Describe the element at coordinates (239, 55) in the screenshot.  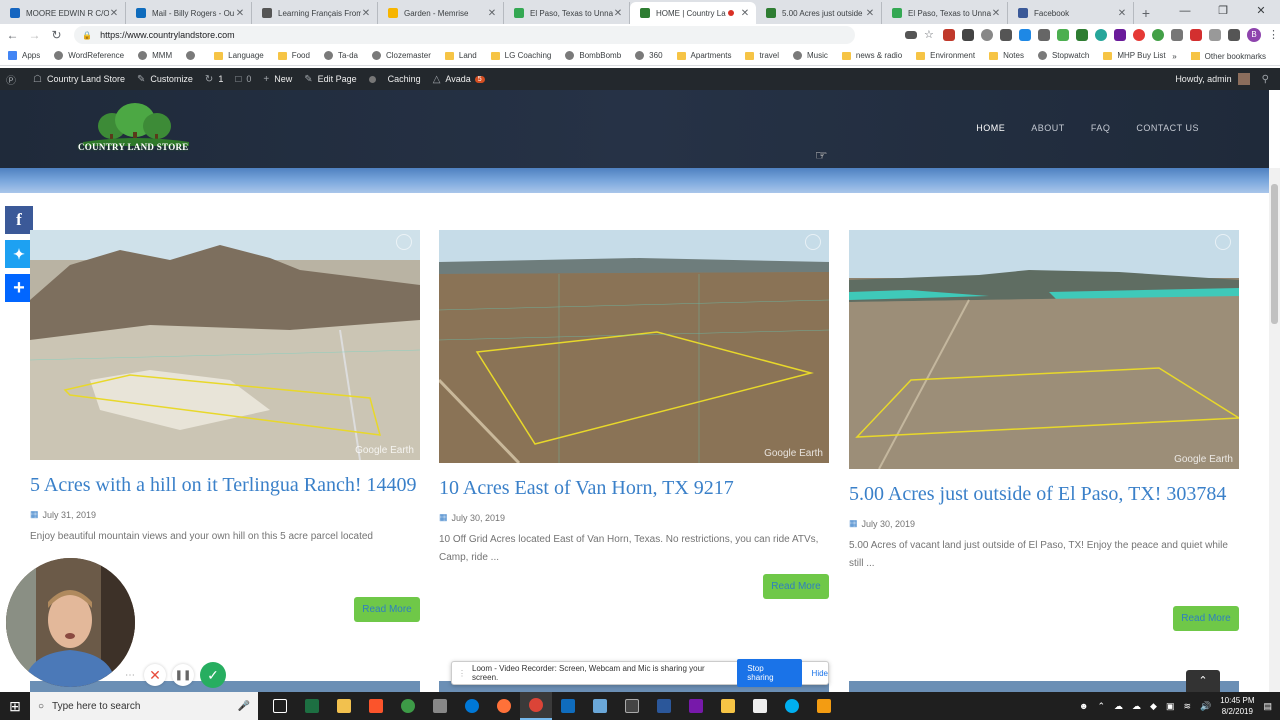
I see `bookmark-item: Language` at that location.